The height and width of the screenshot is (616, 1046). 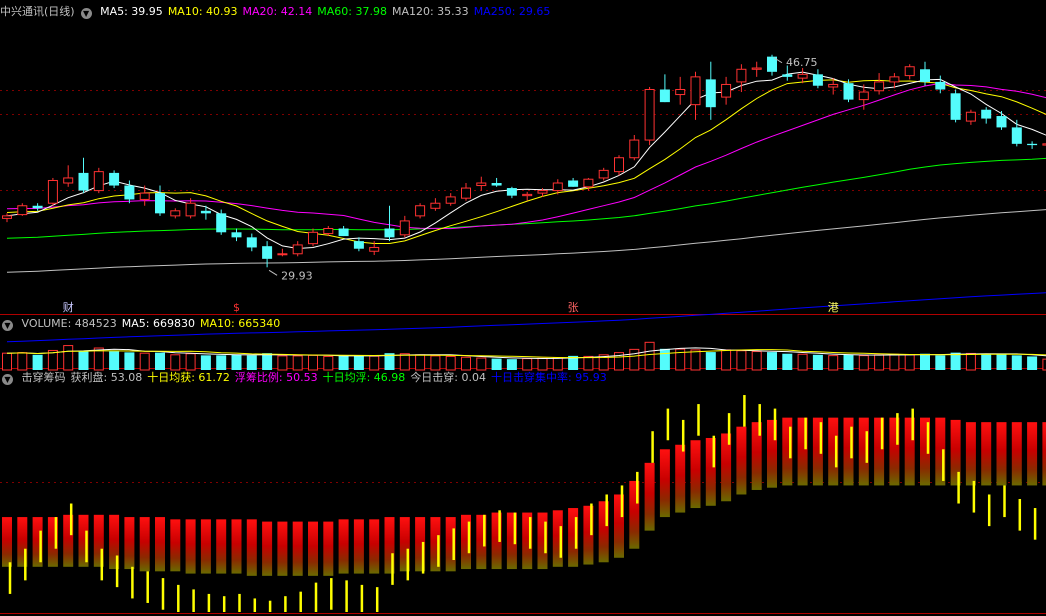 What do you see at coordinates (240, 323) in the screenshot?
I see `indicator-label: MA10: 665340` at bounding box center [240, 323].